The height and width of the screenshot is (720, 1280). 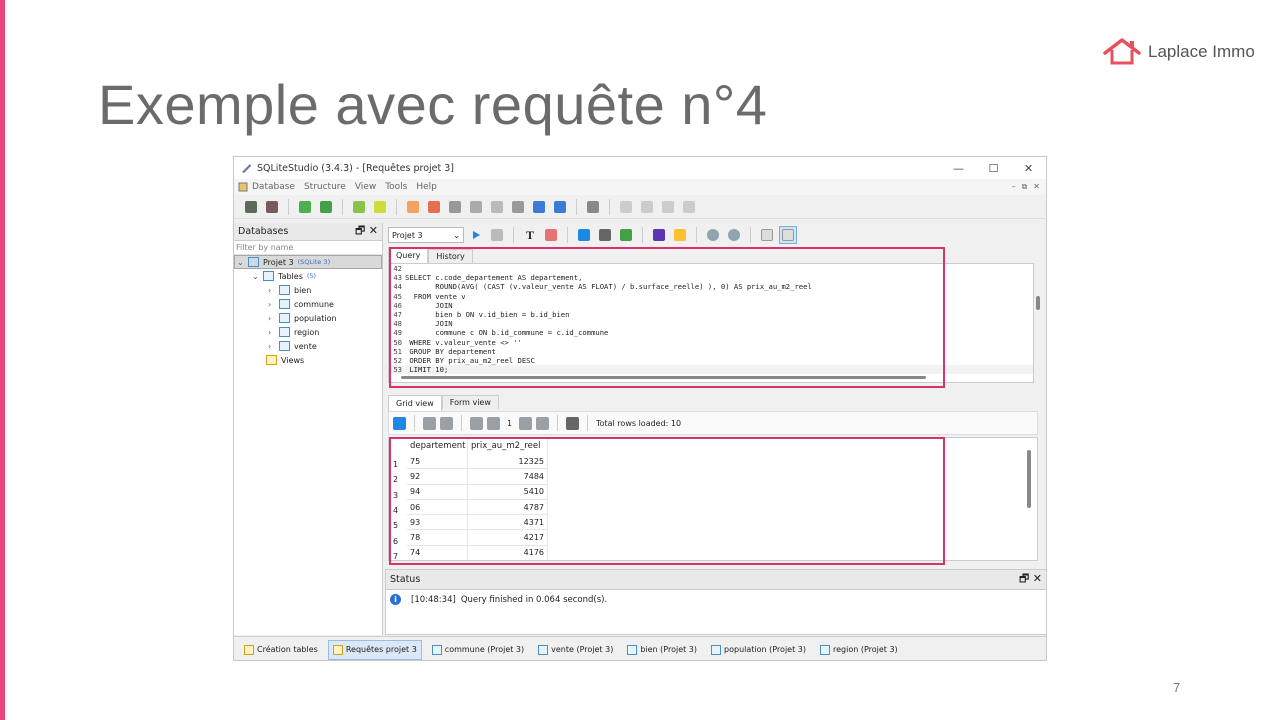 What do you see at coordinates (640, 187) in the screenshot?
I see `menu-bar: Database Structure View Tools Help – ⧉ ✕` at bounding box center [640, 187].